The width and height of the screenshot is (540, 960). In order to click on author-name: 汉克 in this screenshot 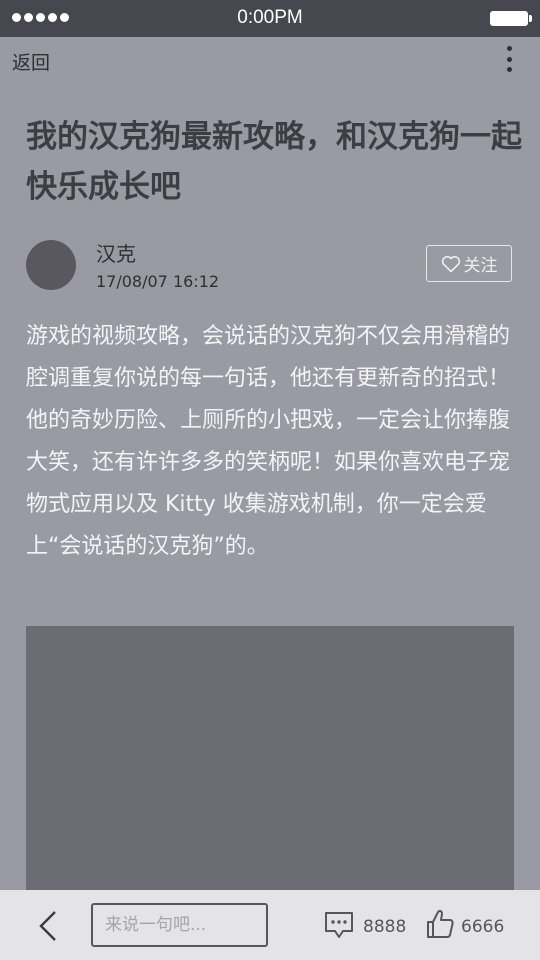, I will do `click(116, 252)`.